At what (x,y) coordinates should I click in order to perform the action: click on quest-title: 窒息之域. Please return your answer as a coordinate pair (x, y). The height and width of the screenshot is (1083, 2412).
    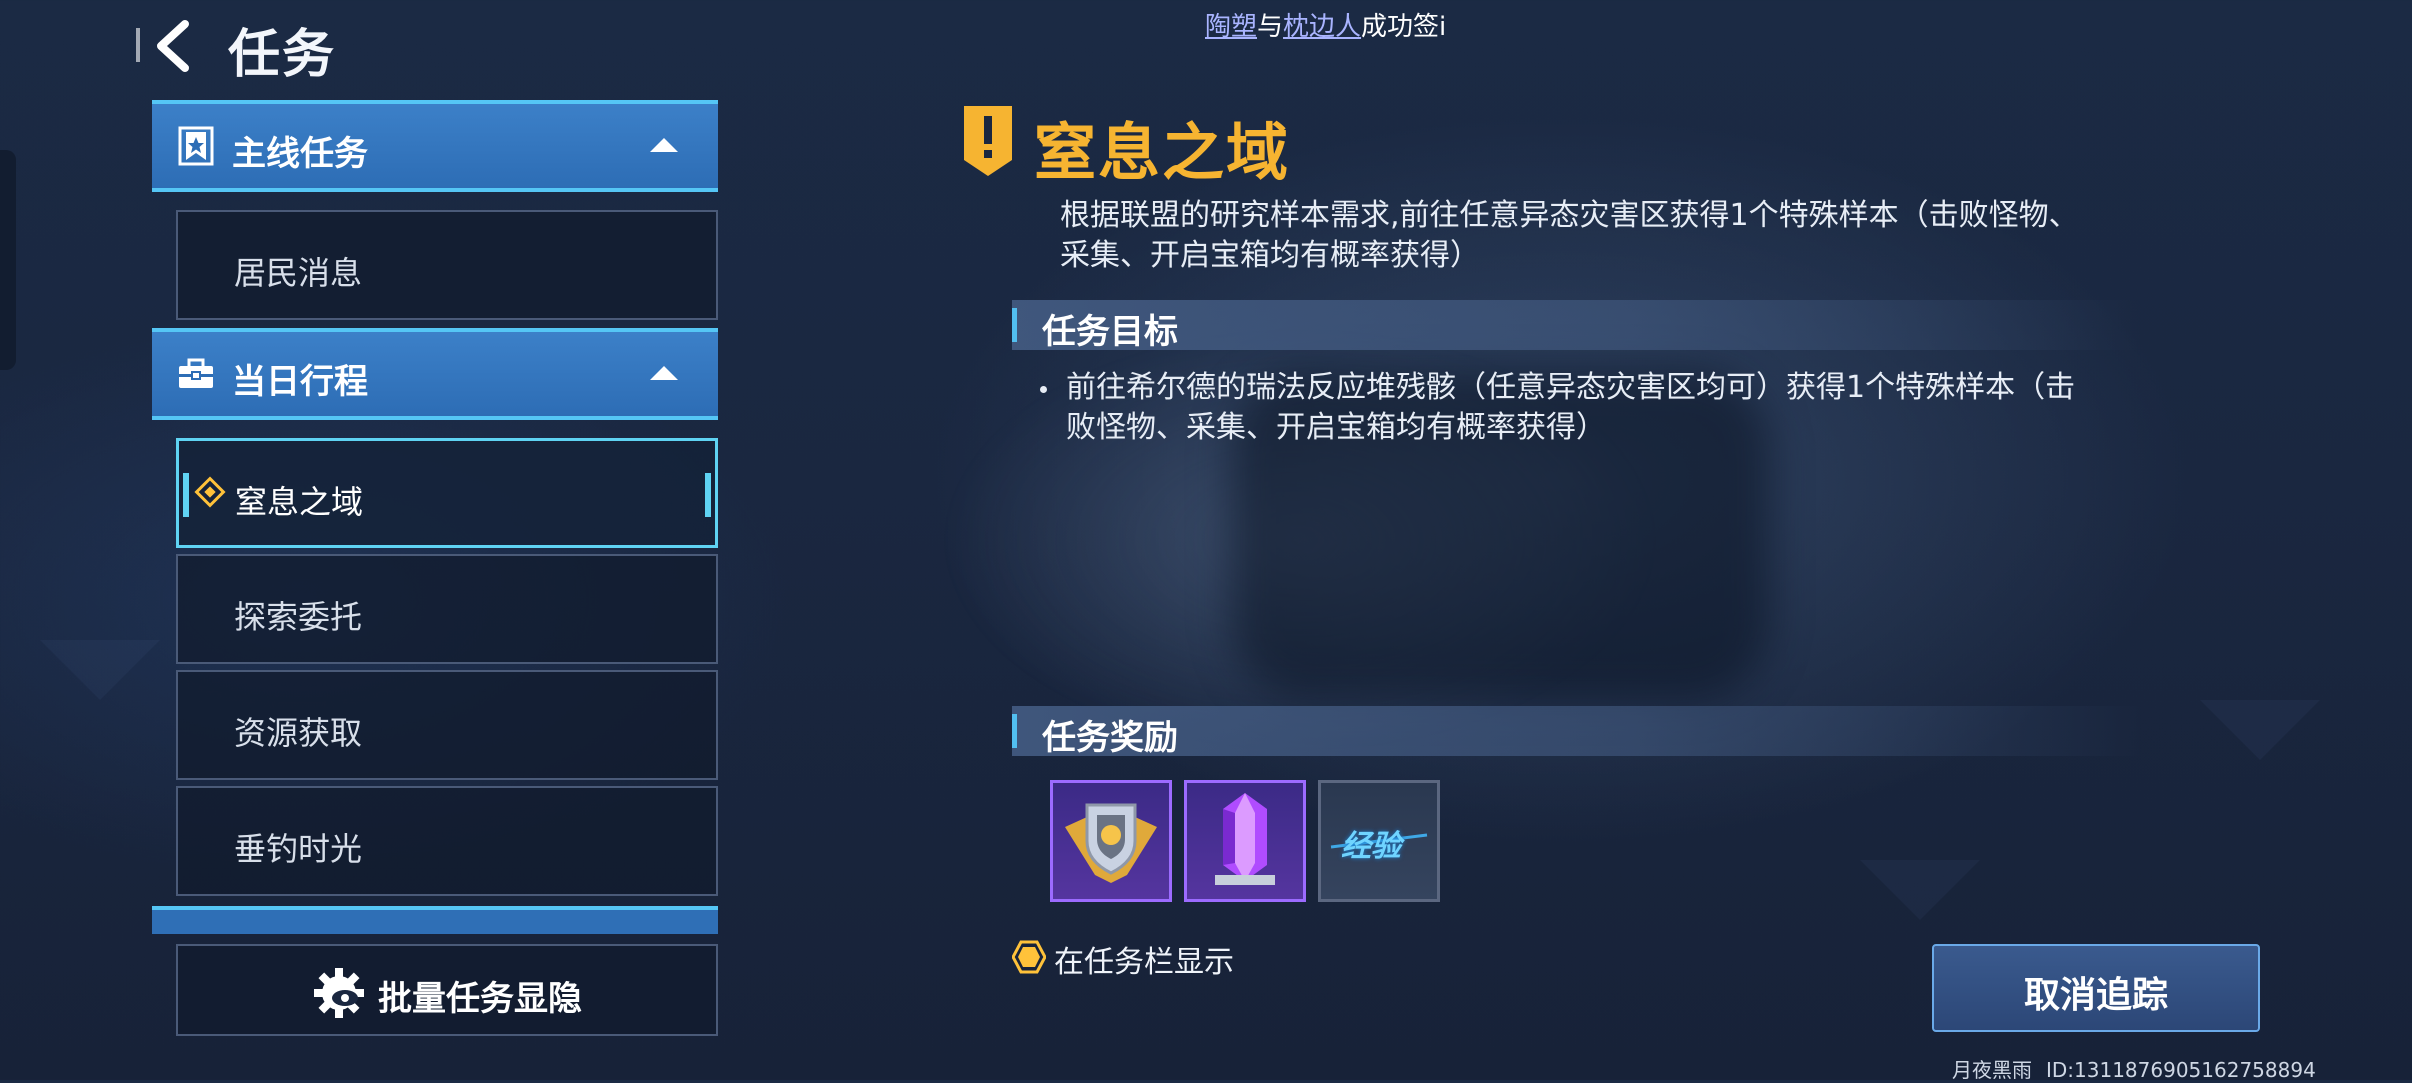
    Looking at the image, I should click on (1162, 152).